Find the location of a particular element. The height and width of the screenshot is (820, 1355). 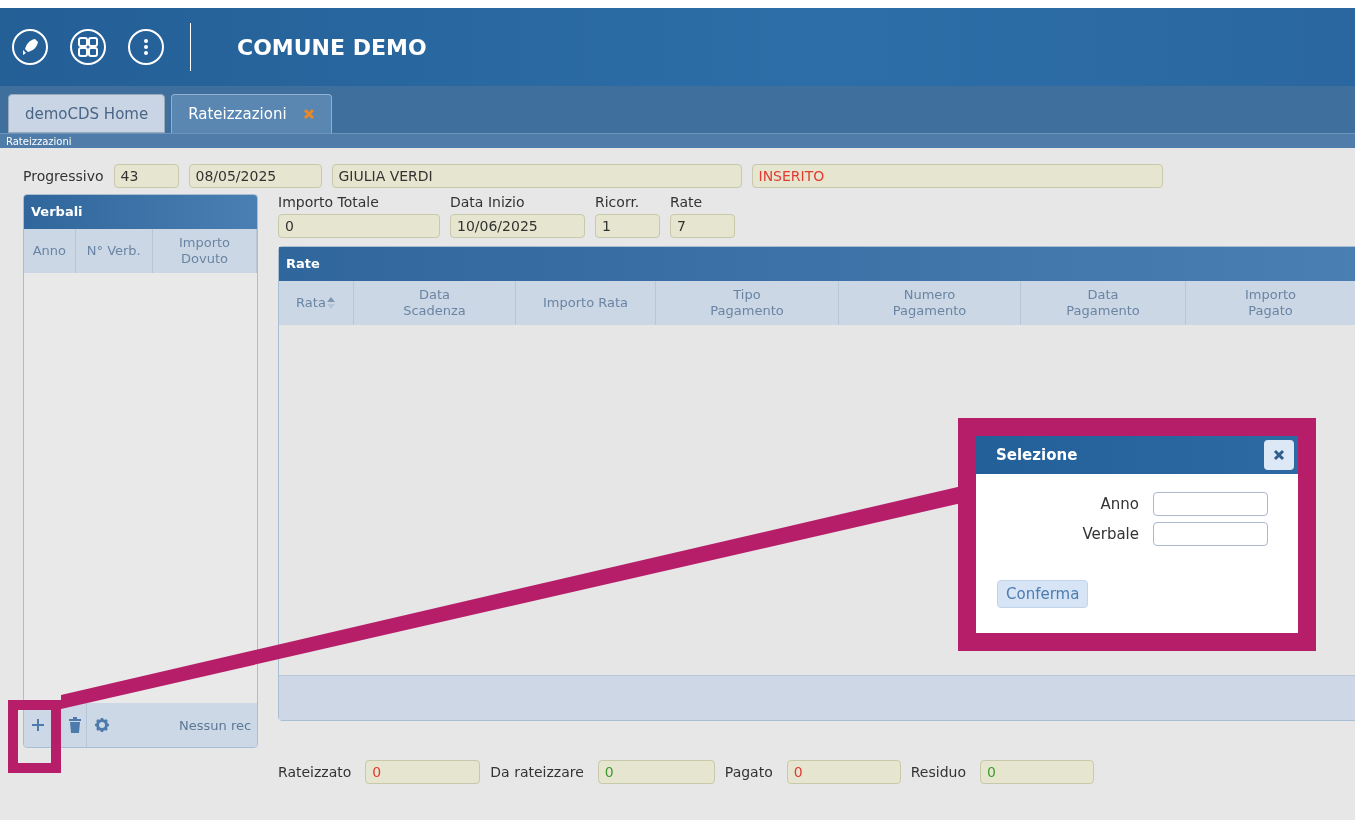

dialog-title: Selezione is located at coordinates (1037, 455).